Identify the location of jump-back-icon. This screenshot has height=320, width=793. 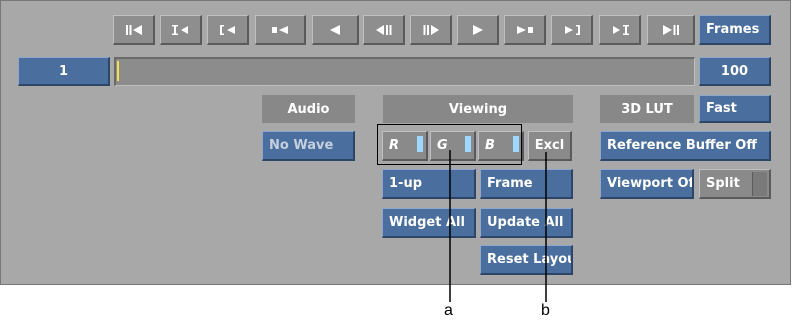
(280, 29).